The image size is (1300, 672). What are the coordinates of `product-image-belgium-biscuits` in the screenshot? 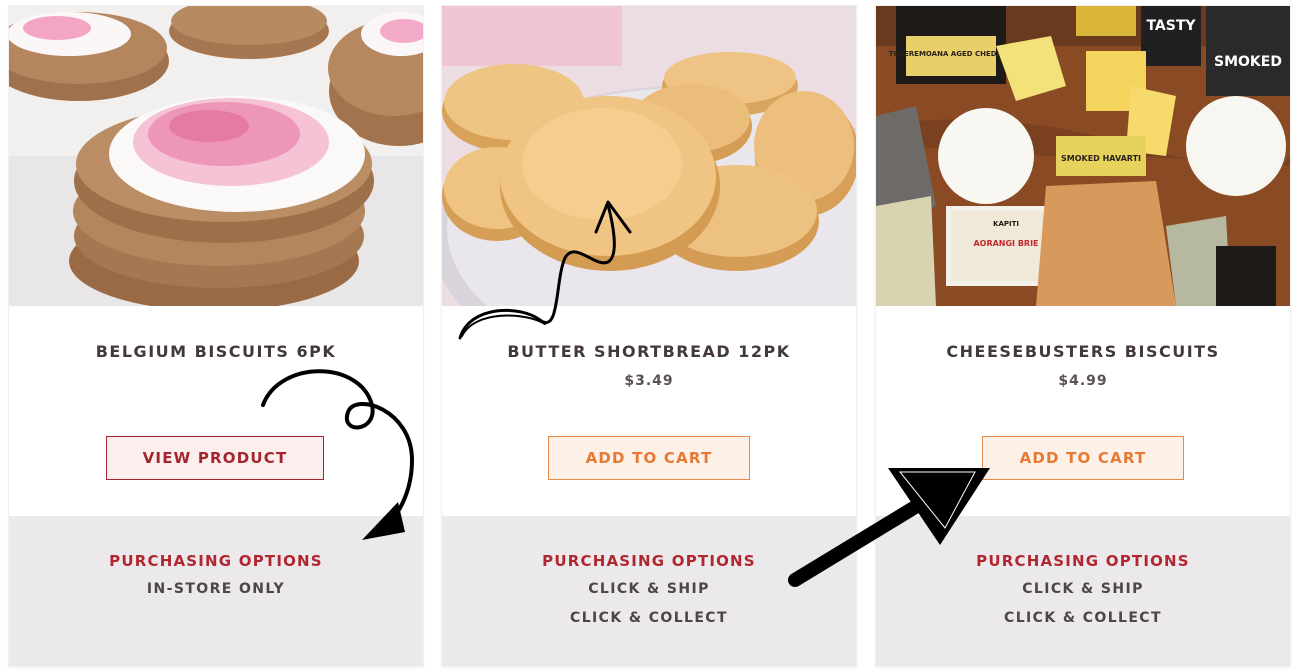 It's located at (216, 156).